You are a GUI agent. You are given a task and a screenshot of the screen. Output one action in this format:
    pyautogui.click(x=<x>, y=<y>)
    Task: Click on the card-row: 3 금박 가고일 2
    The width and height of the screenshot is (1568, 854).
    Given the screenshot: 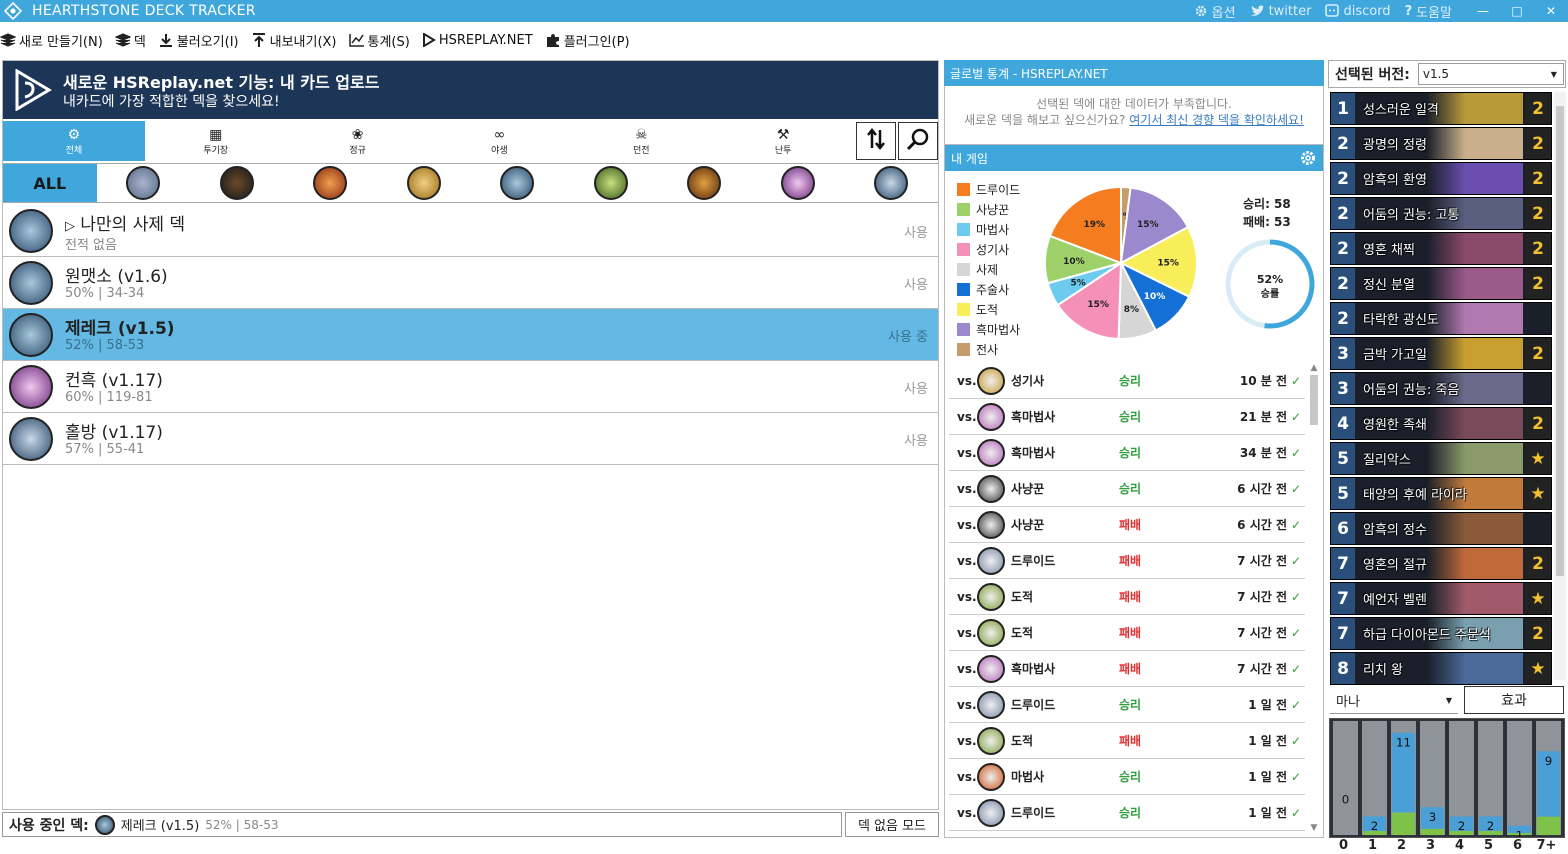 What is the action you would take?
    pyautogui.click(x=1441, y=353)
    